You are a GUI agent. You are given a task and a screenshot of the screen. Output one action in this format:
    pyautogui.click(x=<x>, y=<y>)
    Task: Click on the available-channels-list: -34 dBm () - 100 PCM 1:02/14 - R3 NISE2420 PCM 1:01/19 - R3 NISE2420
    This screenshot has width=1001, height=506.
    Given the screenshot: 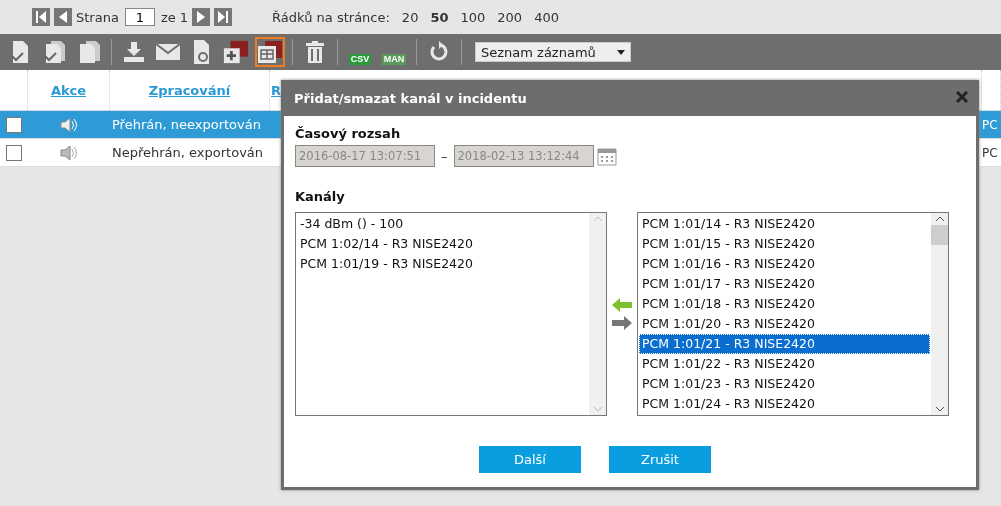 What is the action you would take?
    pyautogui.click(x=451, y=314)
    